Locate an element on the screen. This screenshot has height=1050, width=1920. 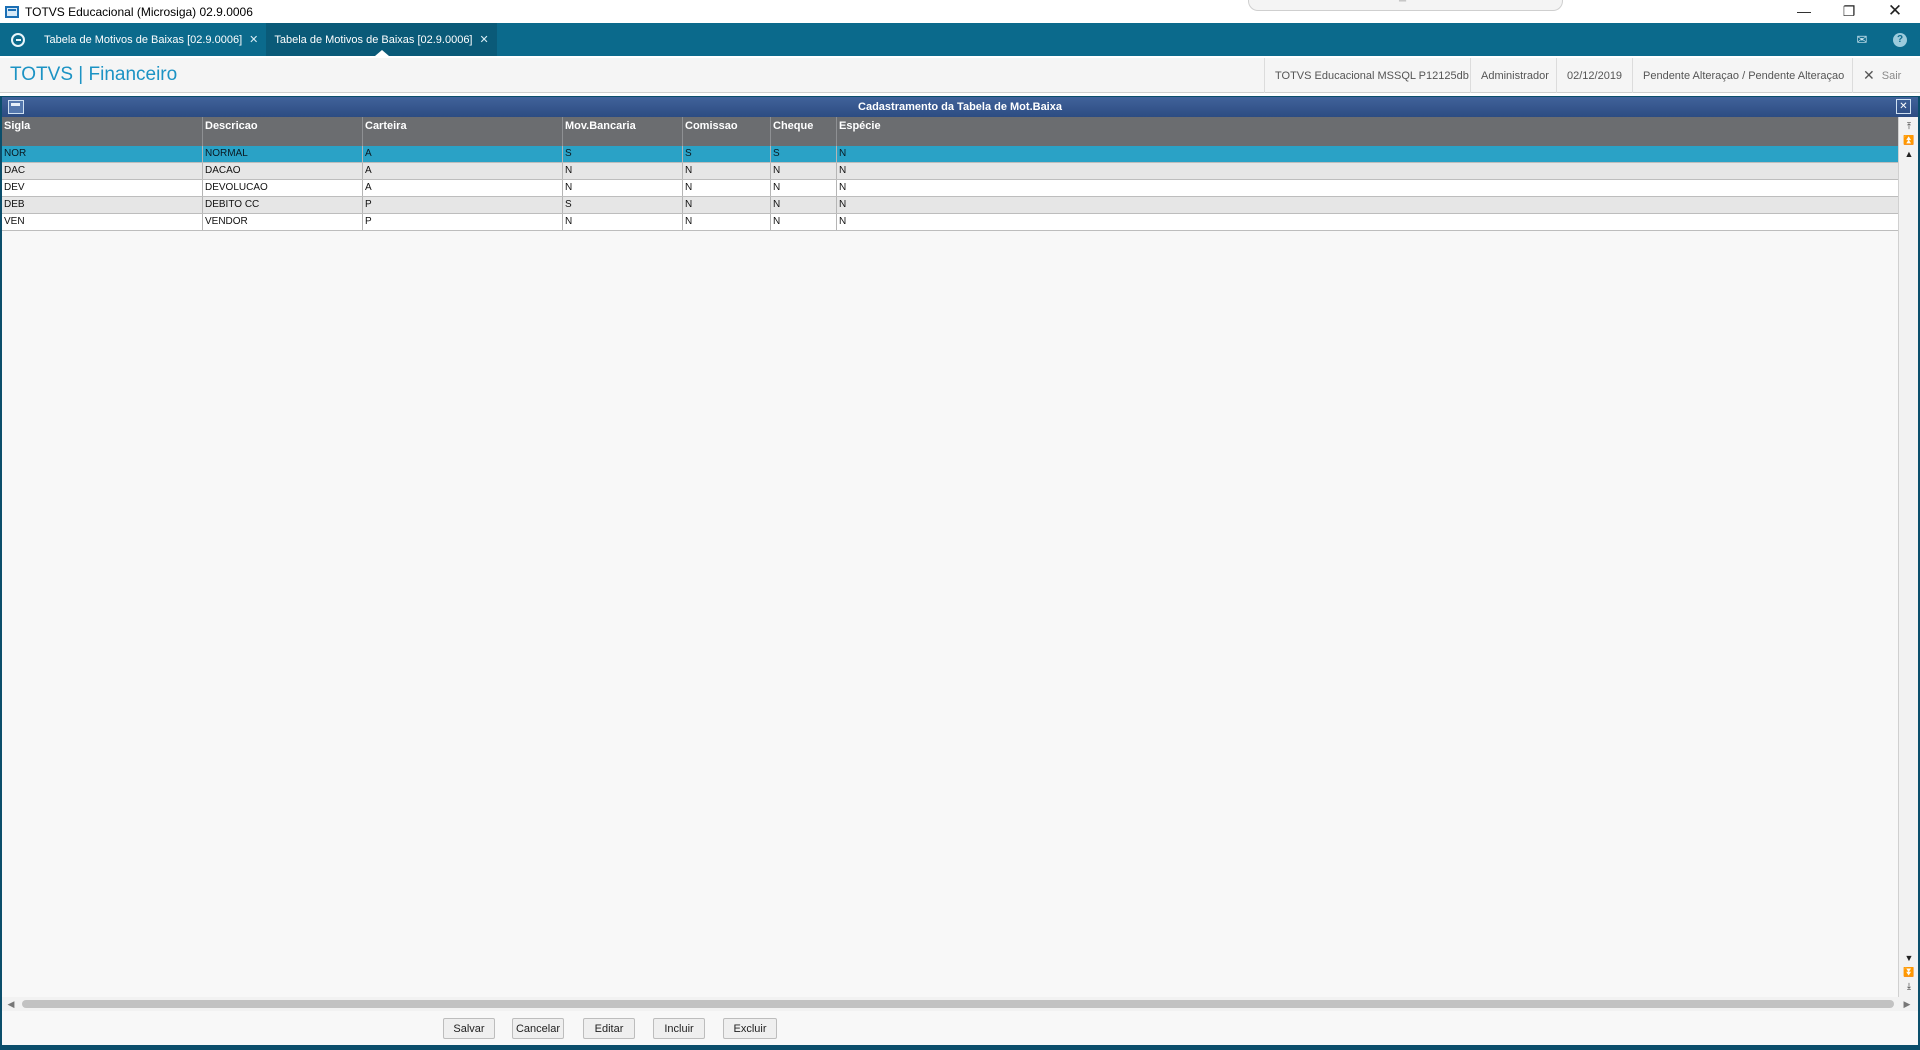
horizontal-scroll-thumb is located at coordinates (958, 1004).